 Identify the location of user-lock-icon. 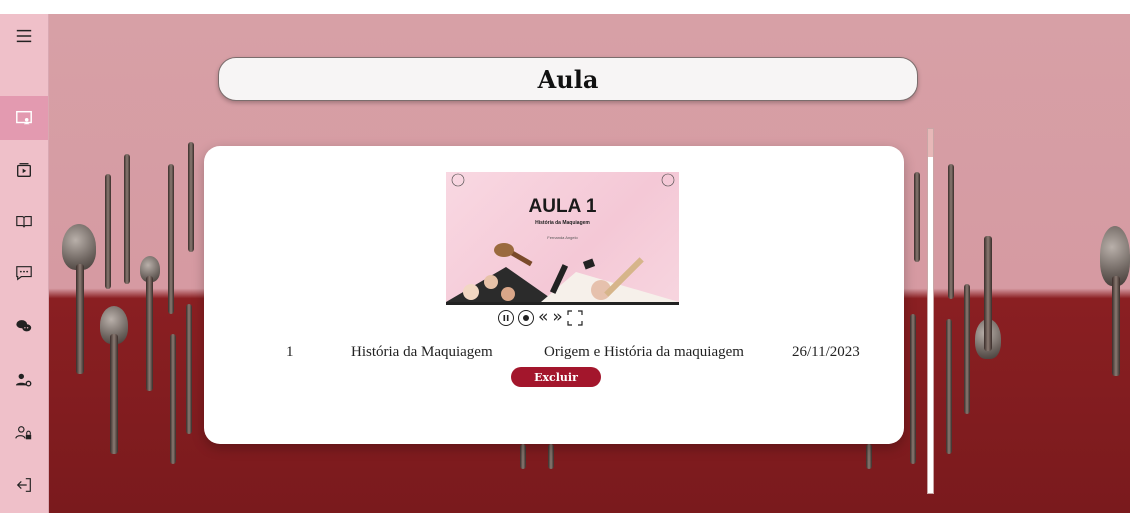
(23, 433).